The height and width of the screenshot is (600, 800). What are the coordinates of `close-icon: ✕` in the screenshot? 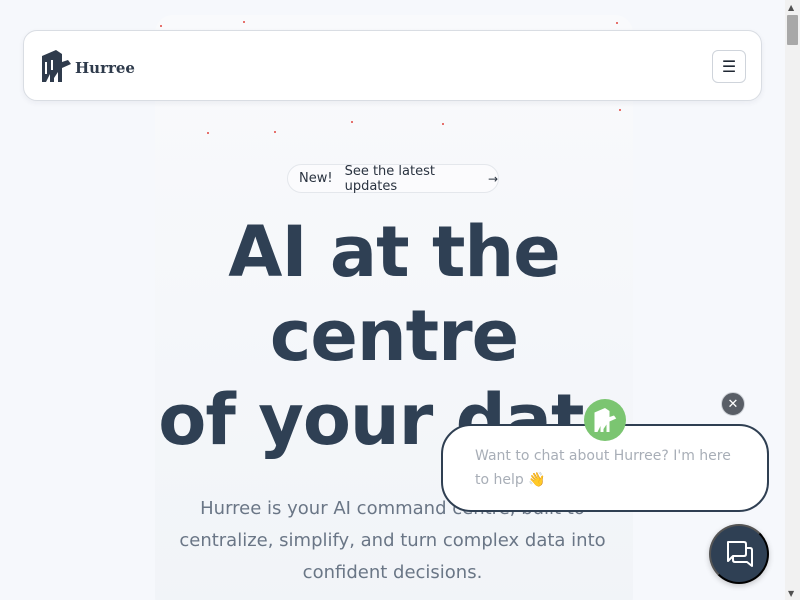 It's located at (733, 403).